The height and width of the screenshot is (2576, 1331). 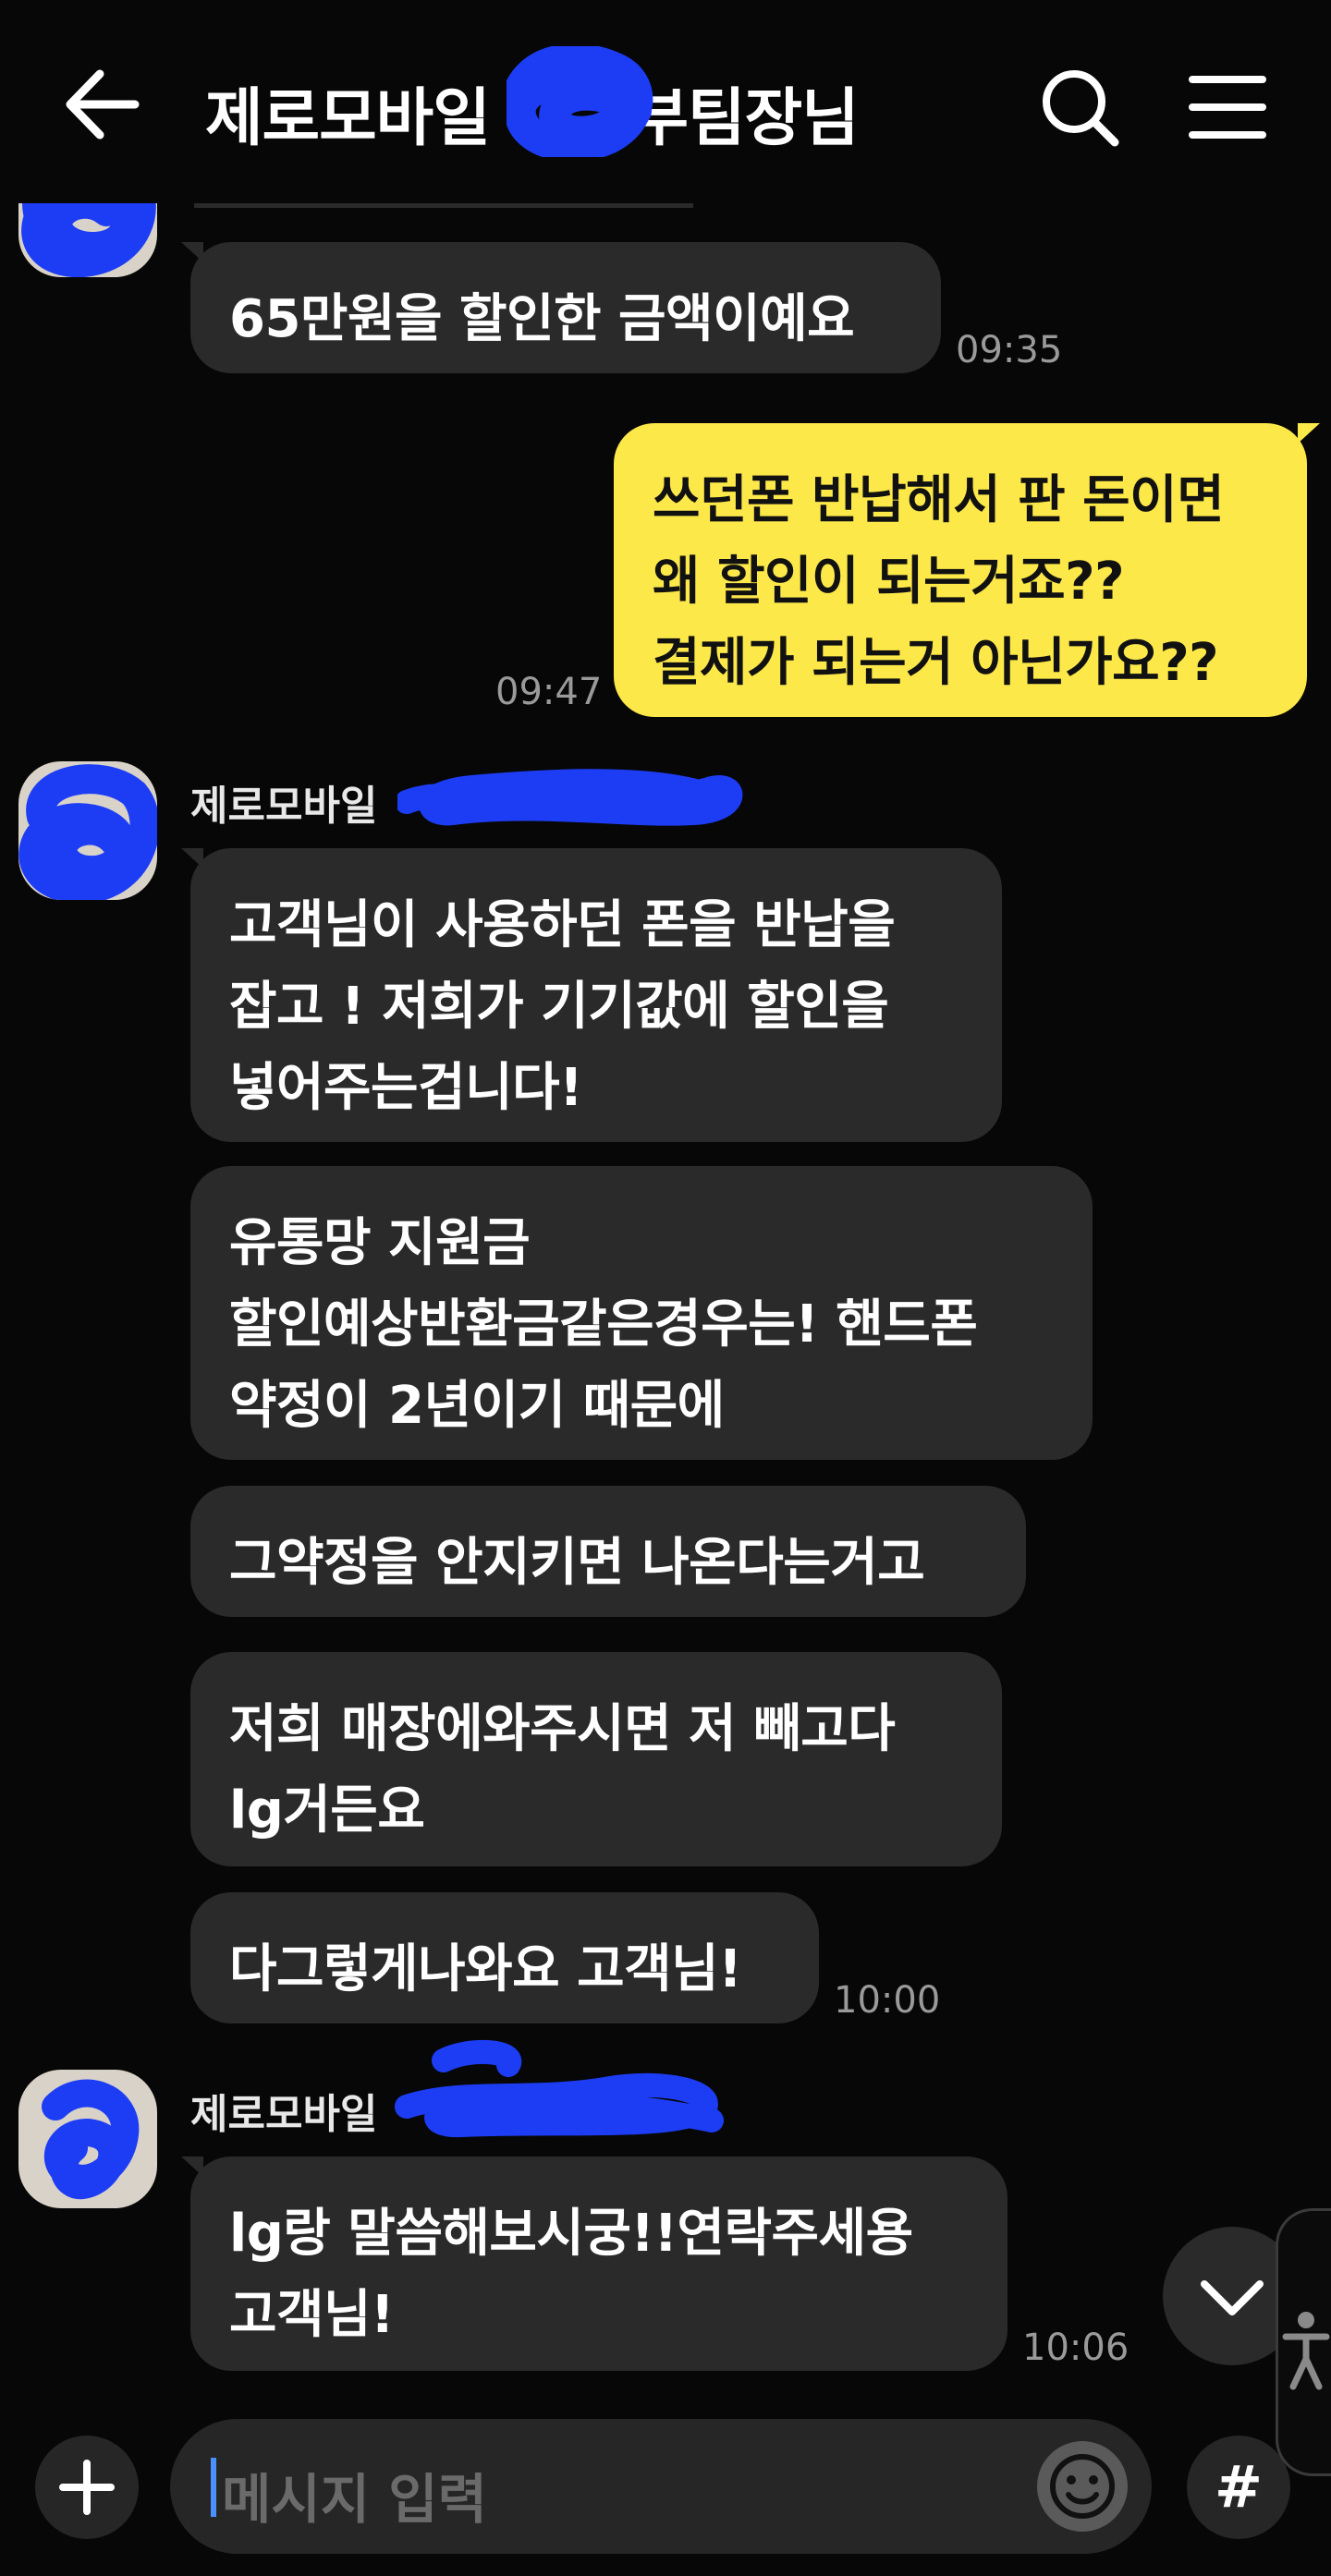 I want to click on emoji-icon, so click(x=1082, y=2486).